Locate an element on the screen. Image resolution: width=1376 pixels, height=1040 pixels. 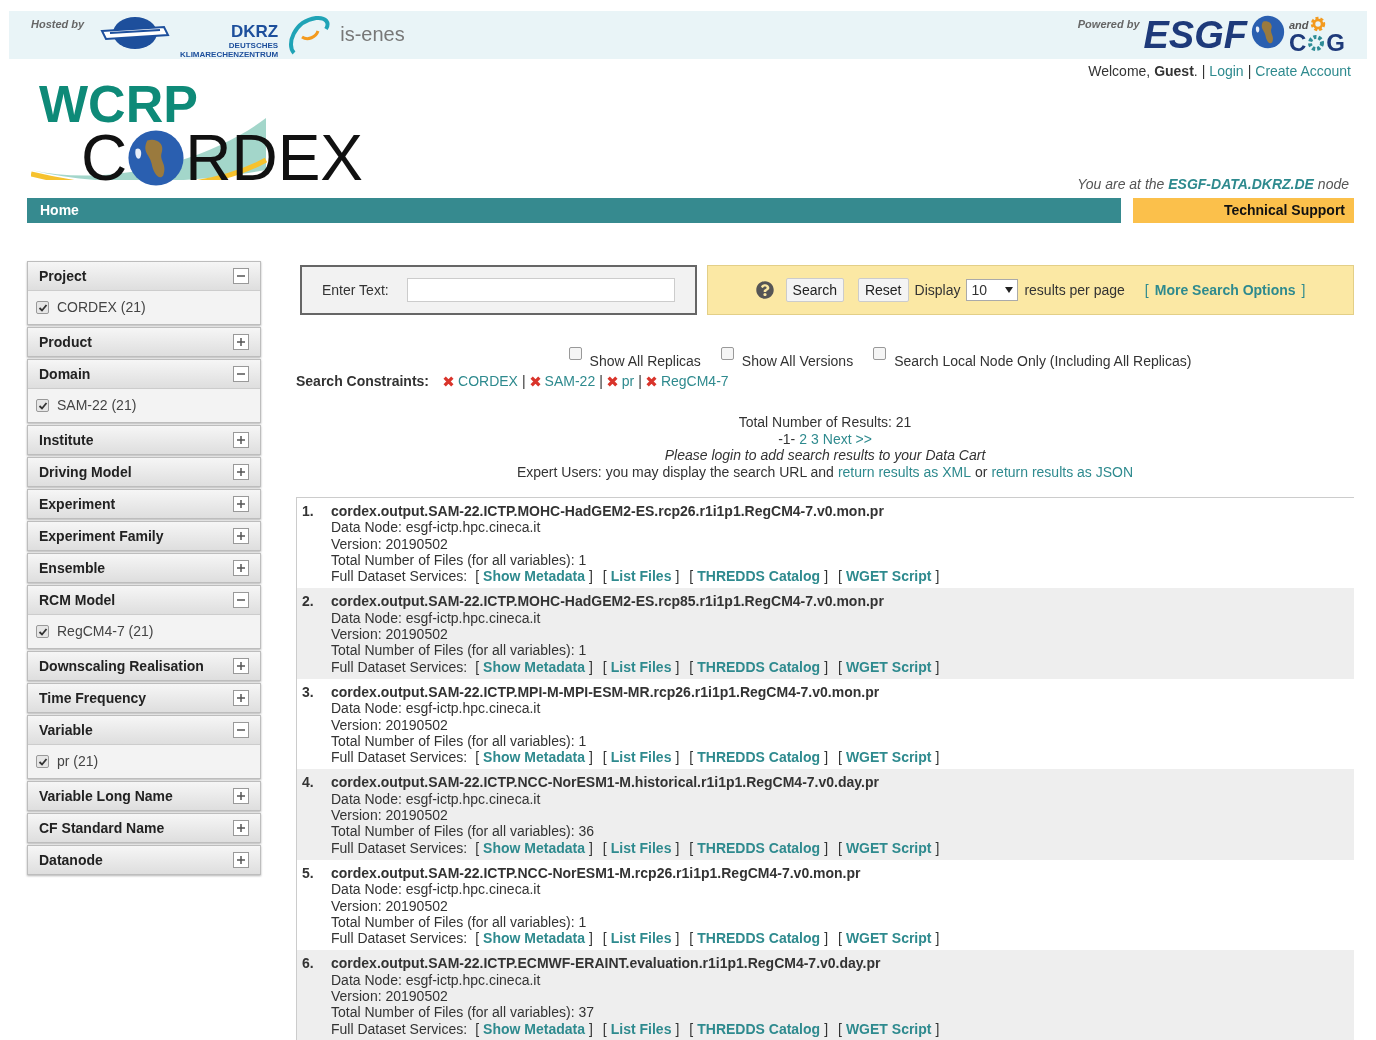
facet-header: Driving Model is located at coordinates (144, 472).